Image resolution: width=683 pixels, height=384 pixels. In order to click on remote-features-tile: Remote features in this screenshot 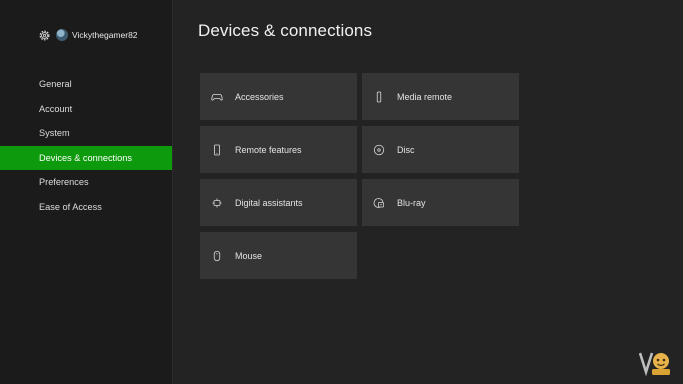, I will do `click(278, 149)`.